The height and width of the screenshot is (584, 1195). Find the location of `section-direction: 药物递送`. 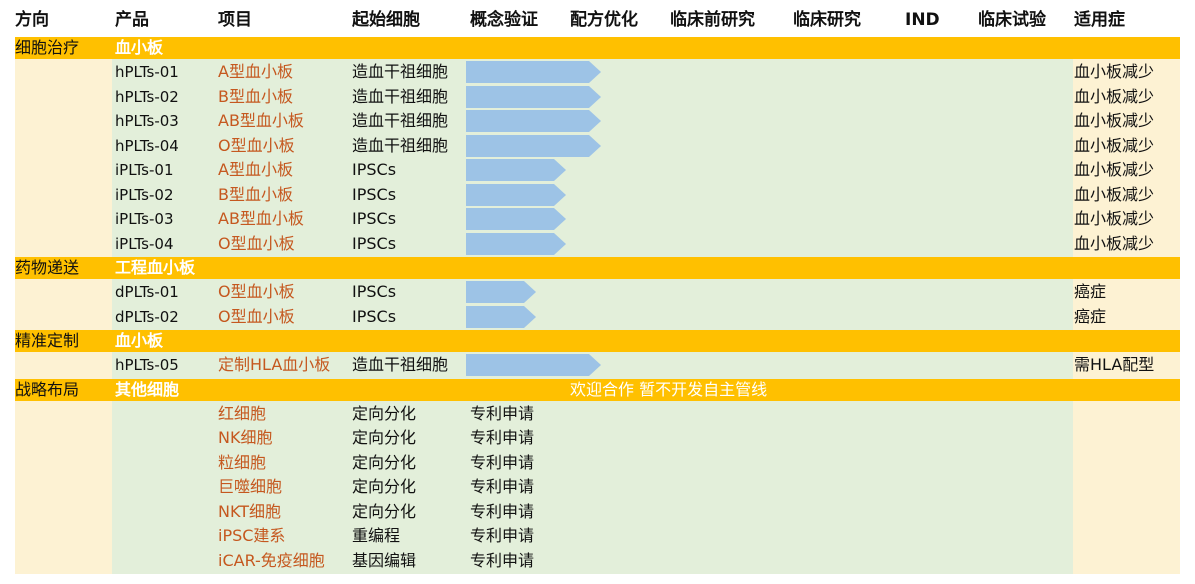

section-direction: 药物递送 is located at coordinates (47, 267).